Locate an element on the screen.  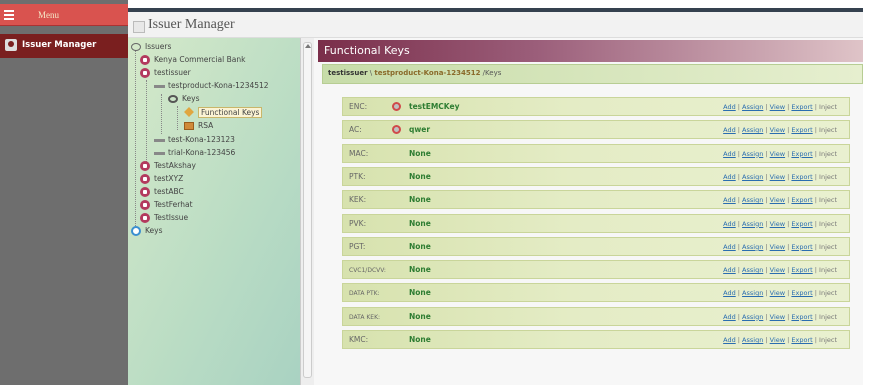
key-type-label: KMC: is located at coordinates (359, 339).